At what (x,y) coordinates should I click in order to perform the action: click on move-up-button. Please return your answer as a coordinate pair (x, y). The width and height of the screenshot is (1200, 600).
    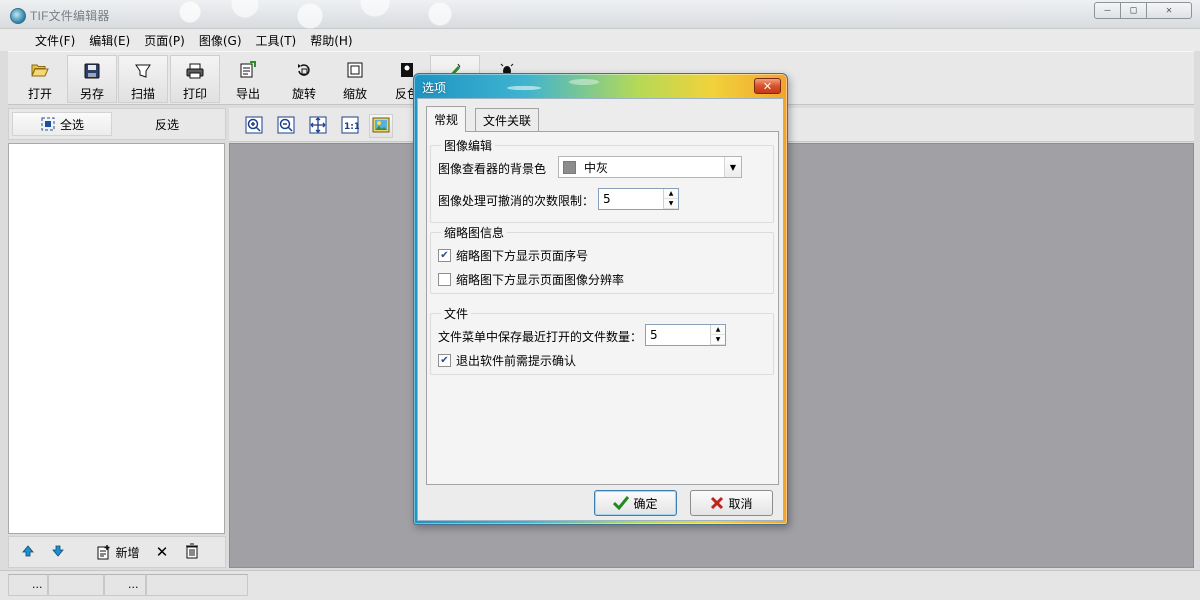
    Looking at the image, I should click on (28, 552).